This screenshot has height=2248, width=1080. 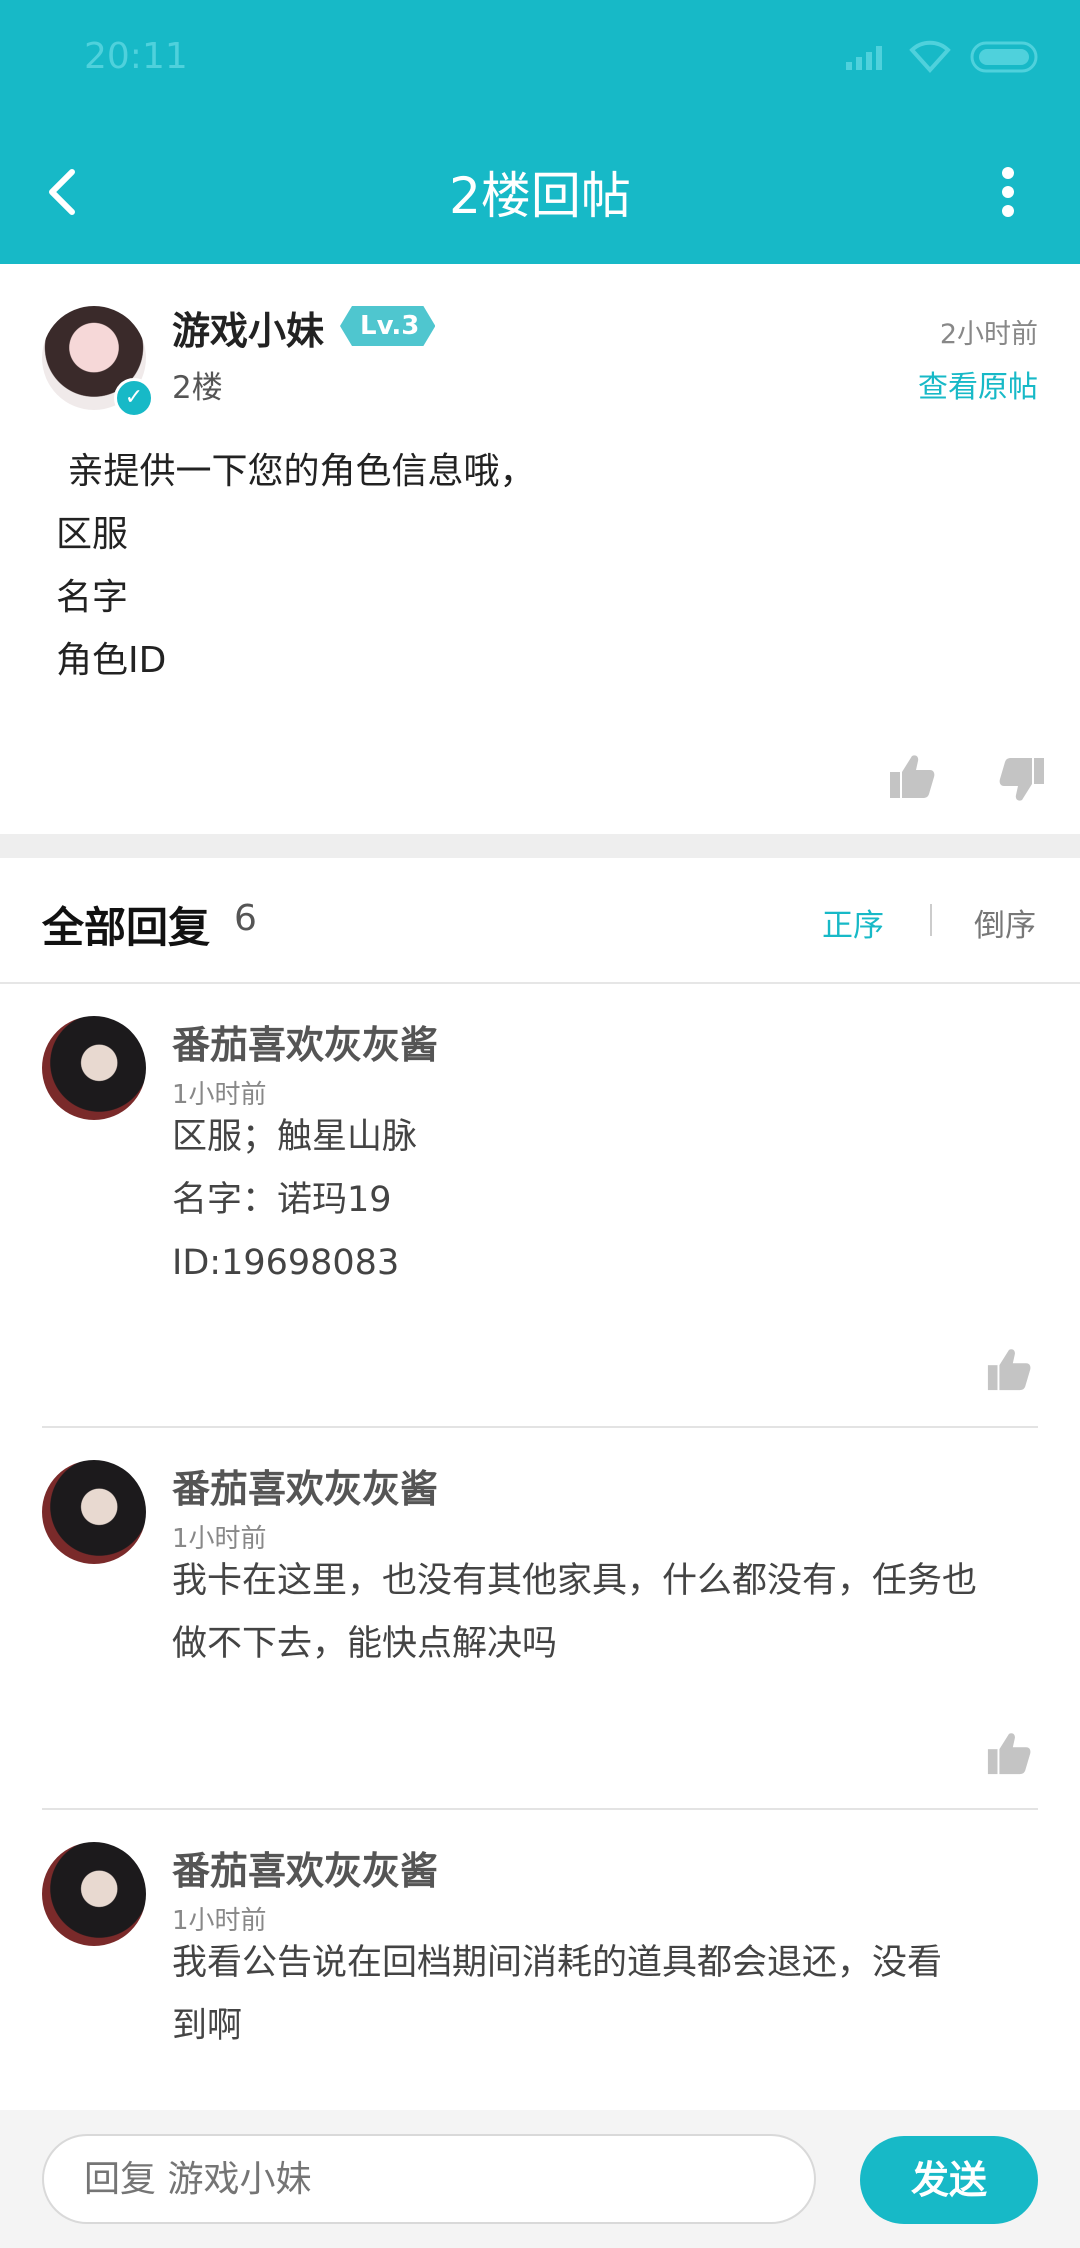 I want to click on more-options-button, so click(x=1008, y=192).